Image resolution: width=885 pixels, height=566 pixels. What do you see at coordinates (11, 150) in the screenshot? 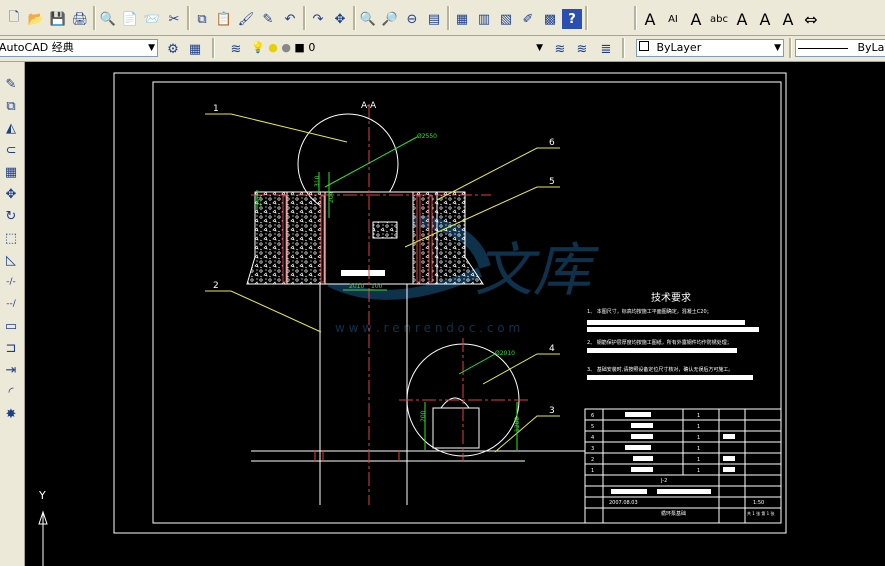
I see `offset-icon: ⊂` at bounding box center [11, 150].